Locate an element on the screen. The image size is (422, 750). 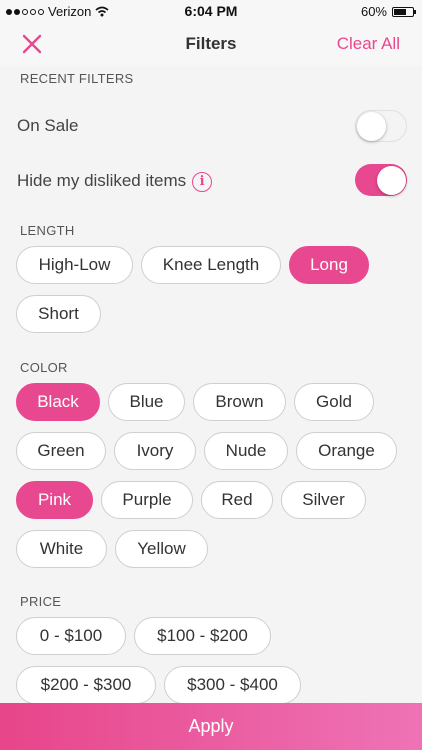
clear-all-button: Clear All is located at coordinates (368, 44).